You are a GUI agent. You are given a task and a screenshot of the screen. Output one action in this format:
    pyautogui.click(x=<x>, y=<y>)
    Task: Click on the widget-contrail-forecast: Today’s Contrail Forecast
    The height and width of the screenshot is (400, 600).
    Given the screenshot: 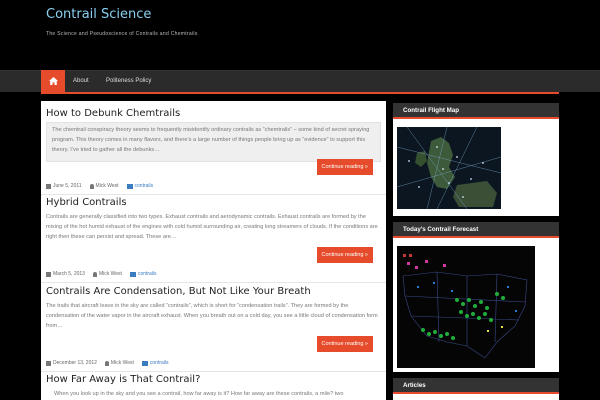 What is the action you would take?
    pyautogui.click(x=476, y=297)
    